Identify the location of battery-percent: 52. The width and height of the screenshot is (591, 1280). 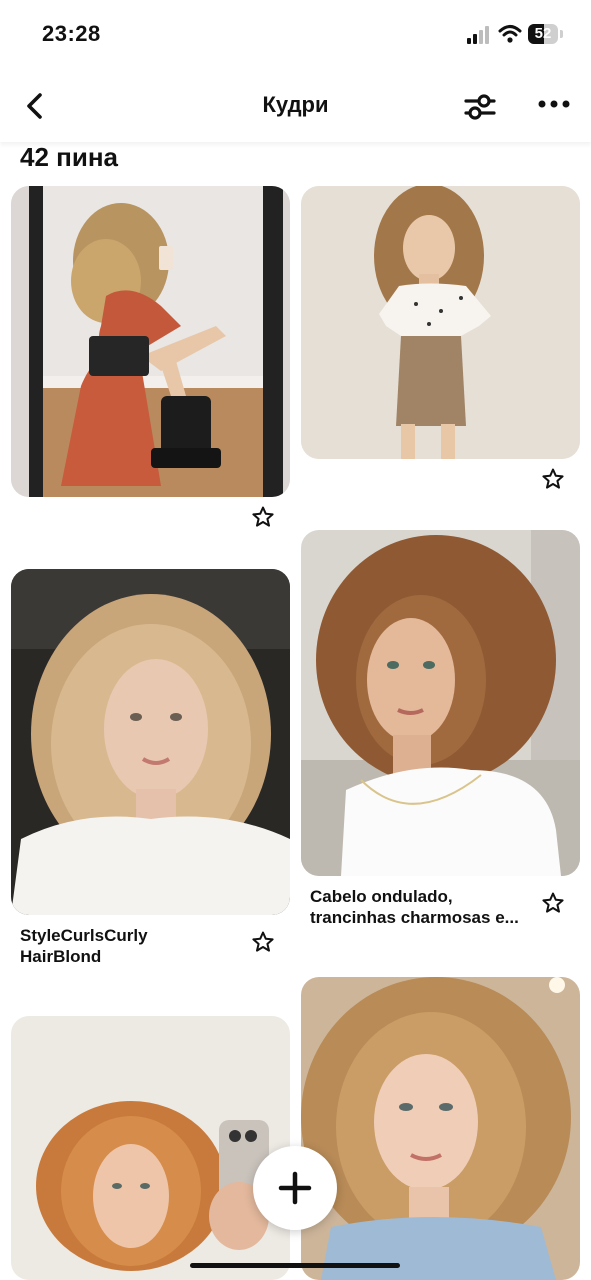
(543, 33).